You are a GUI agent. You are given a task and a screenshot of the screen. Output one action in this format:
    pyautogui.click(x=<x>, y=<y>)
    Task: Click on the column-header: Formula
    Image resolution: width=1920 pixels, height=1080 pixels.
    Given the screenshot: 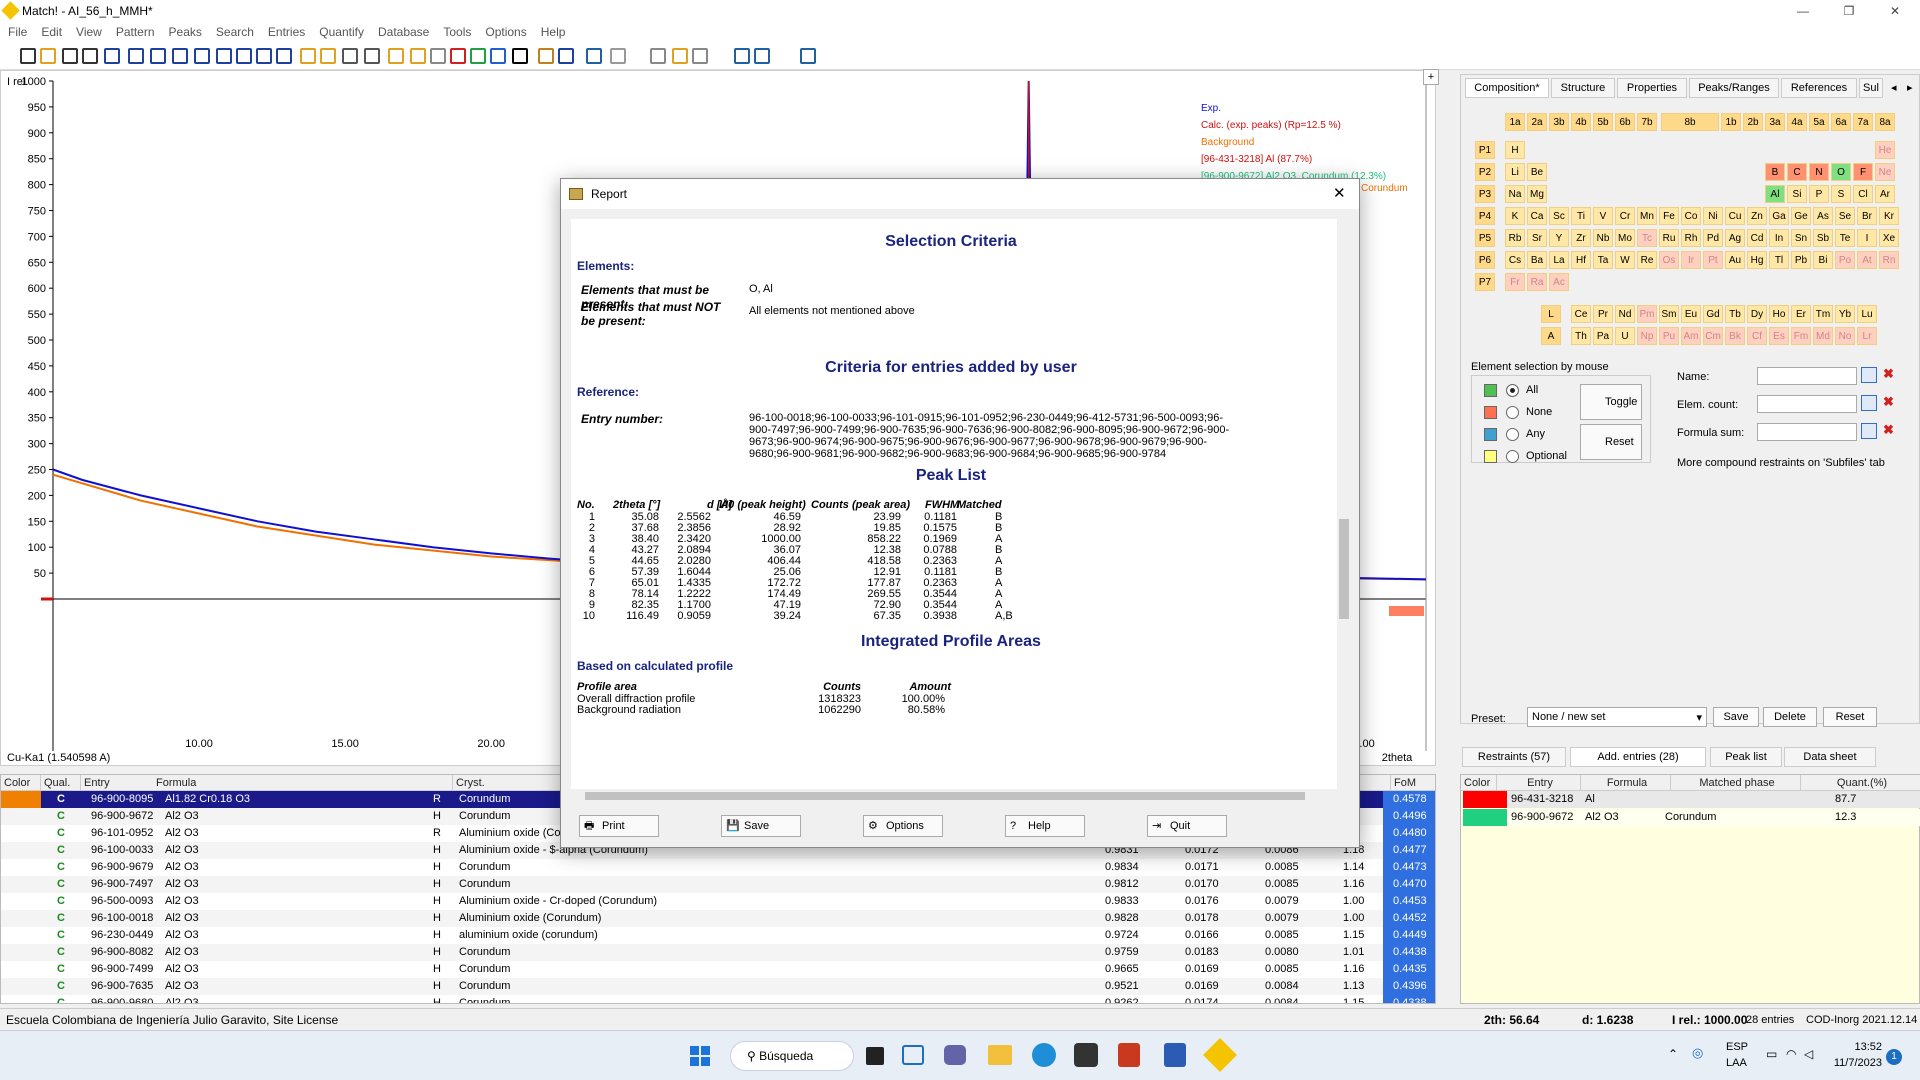 What is the action you would take?
    pyautogui.click(x=303, y=783)
    